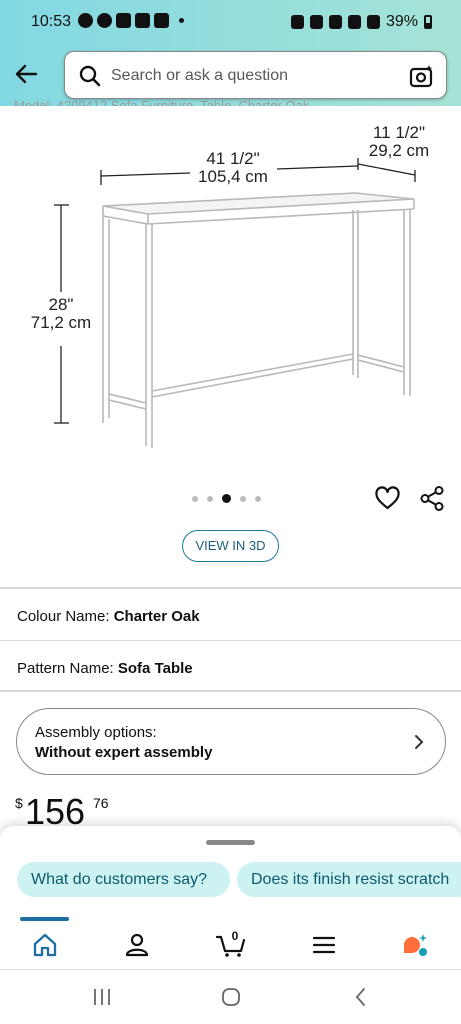 This screenshot has height=1024, width=461. Describe the element at coordinates (124, 752) in the screenshot. I see `assembly-value: Without expert assembly` at that location.